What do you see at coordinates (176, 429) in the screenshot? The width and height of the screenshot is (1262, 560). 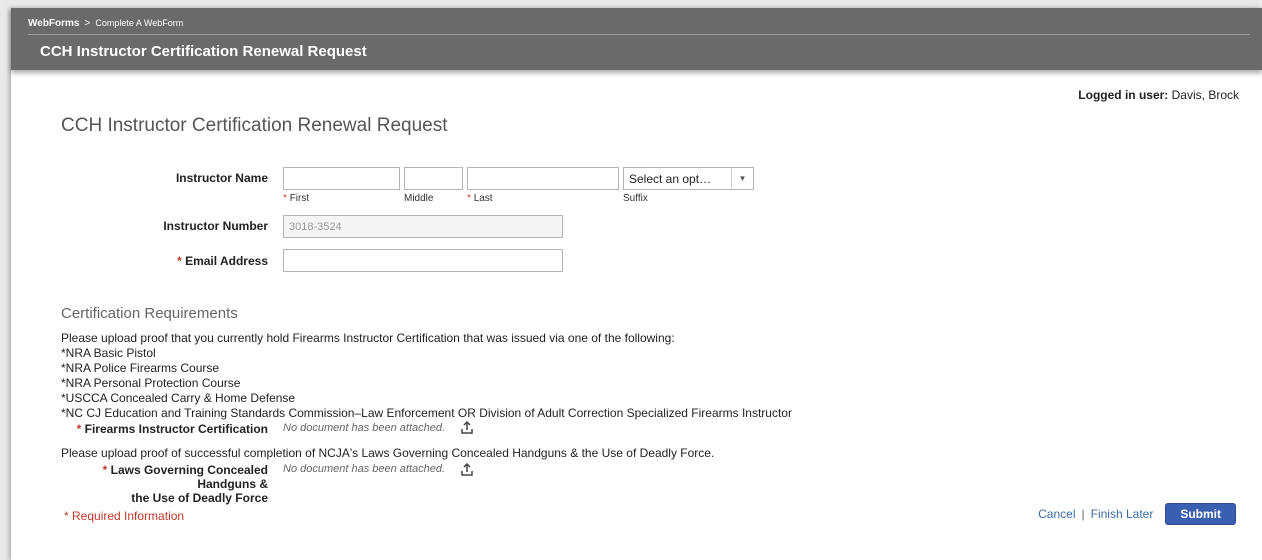 I see `firearms-cert-label-text: Firearms Instructor Certification` at bounding box center [176, 429].